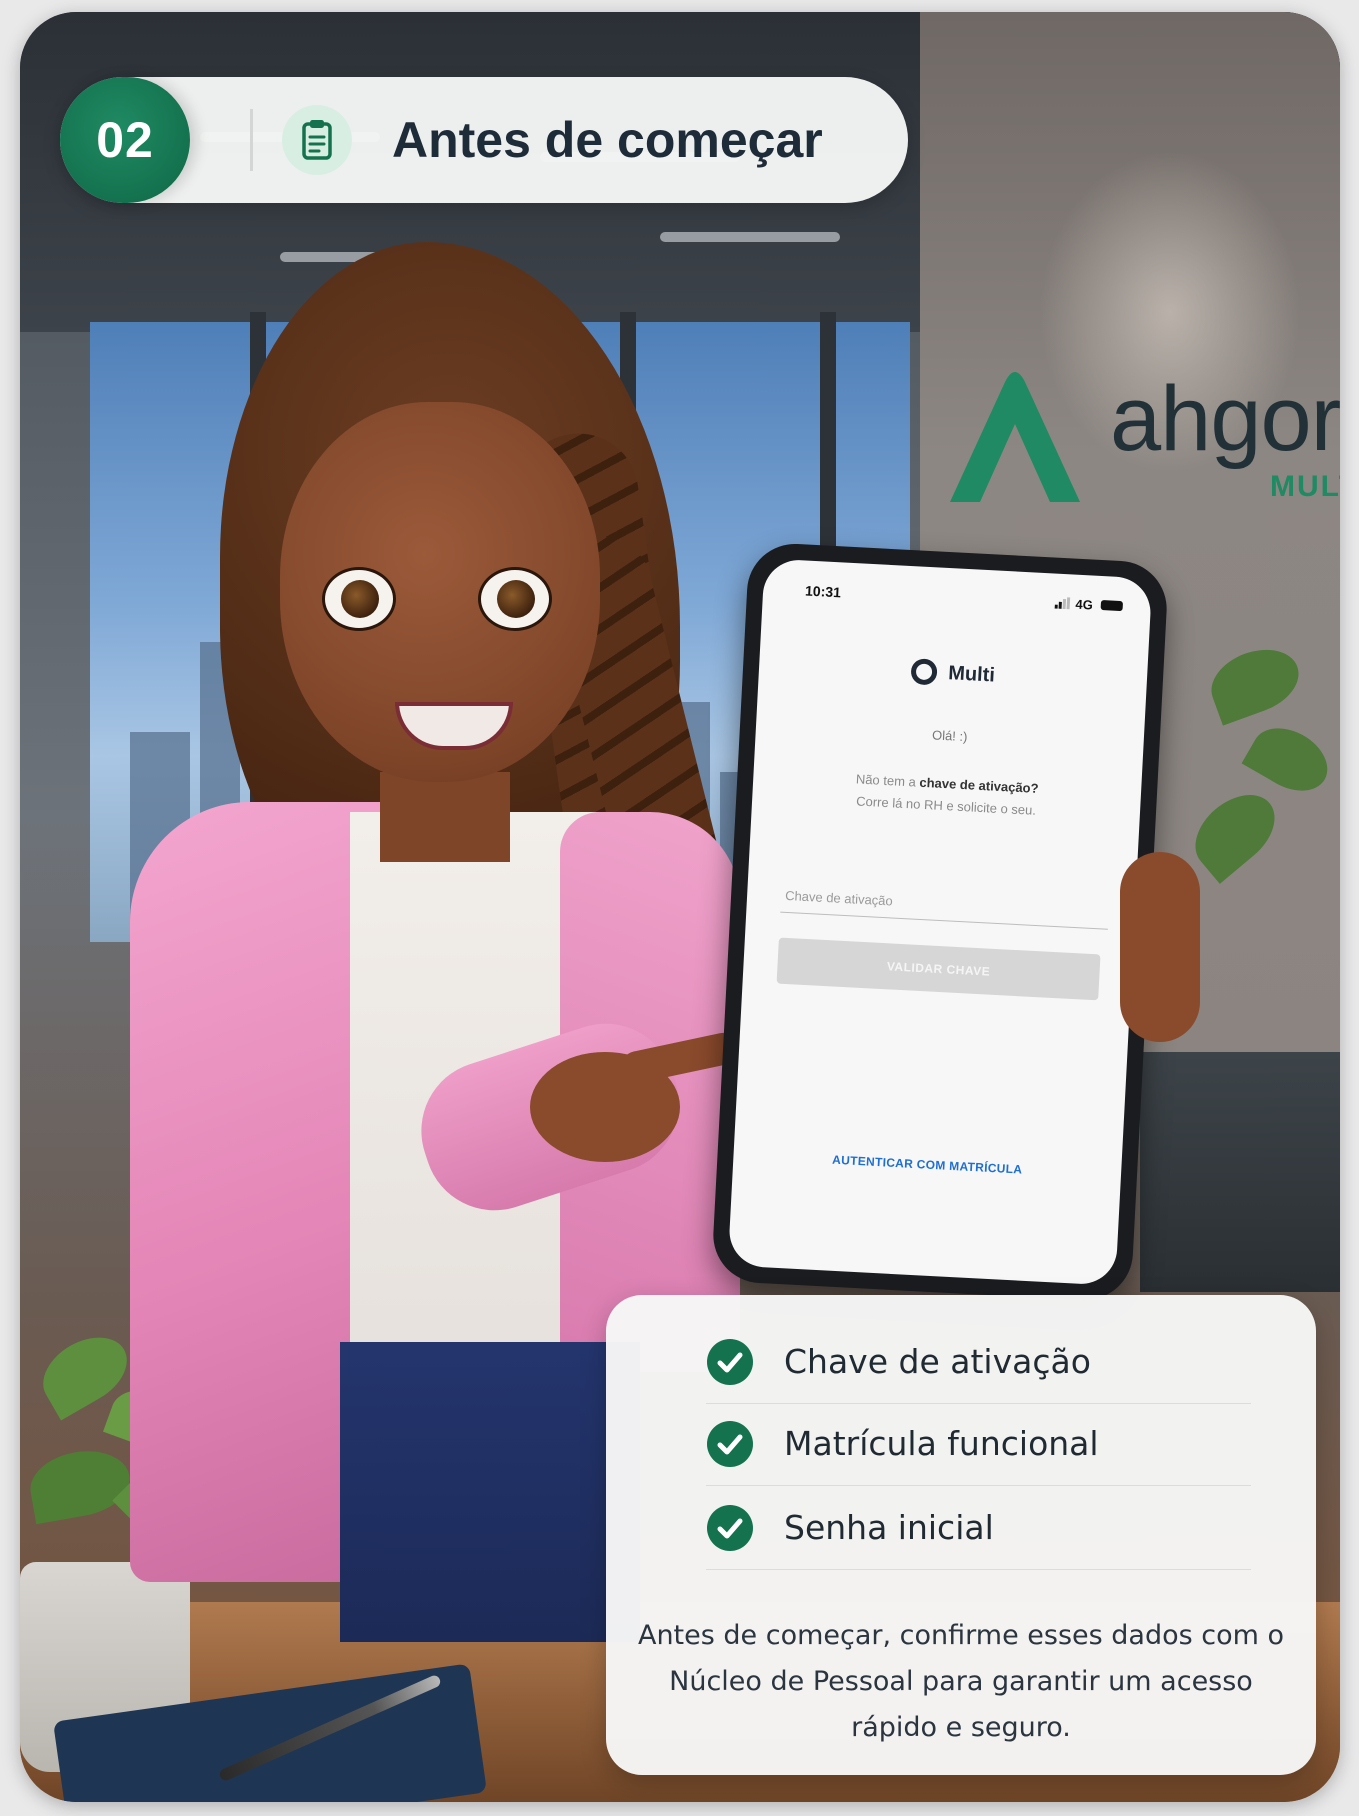  Describe the element at coordinates (490, 1492) in the screenshot. I see `character-pants` at that location.